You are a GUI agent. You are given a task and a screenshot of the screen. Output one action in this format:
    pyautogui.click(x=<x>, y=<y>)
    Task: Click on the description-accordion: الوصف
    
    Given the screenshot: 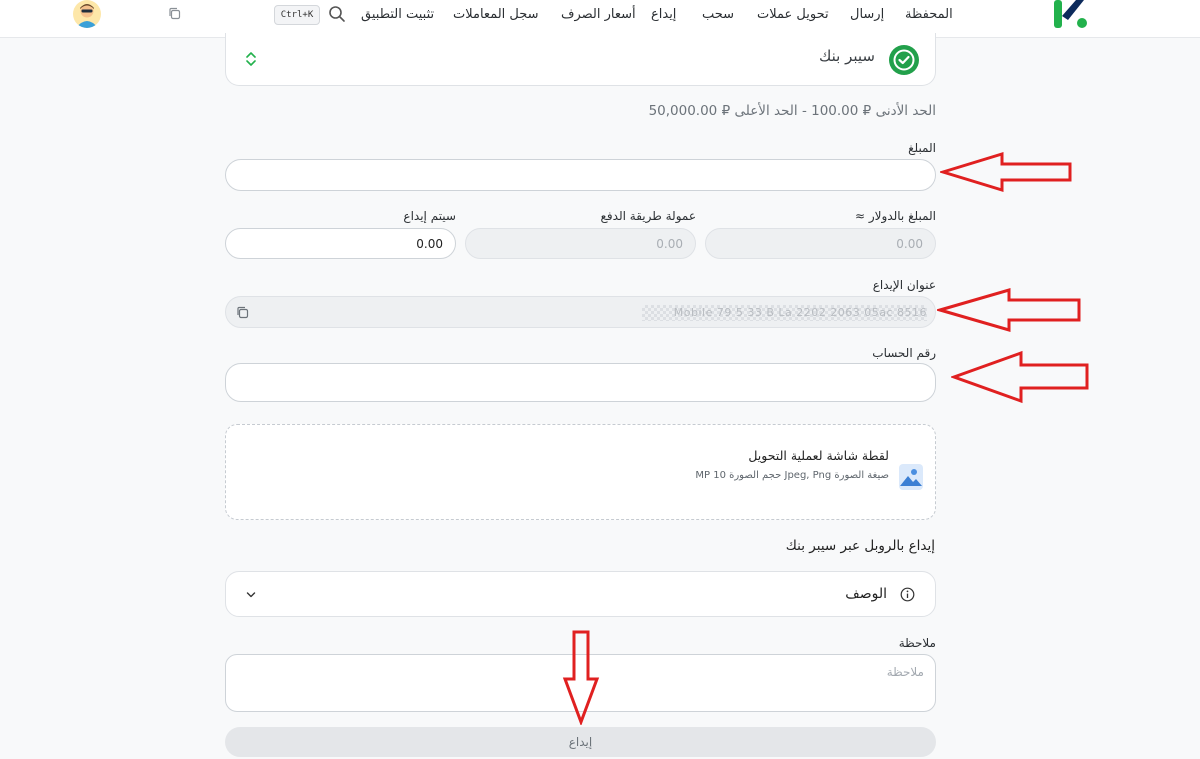 What is the action you would take?
    pyautogui.click(x=580, y=594)
    